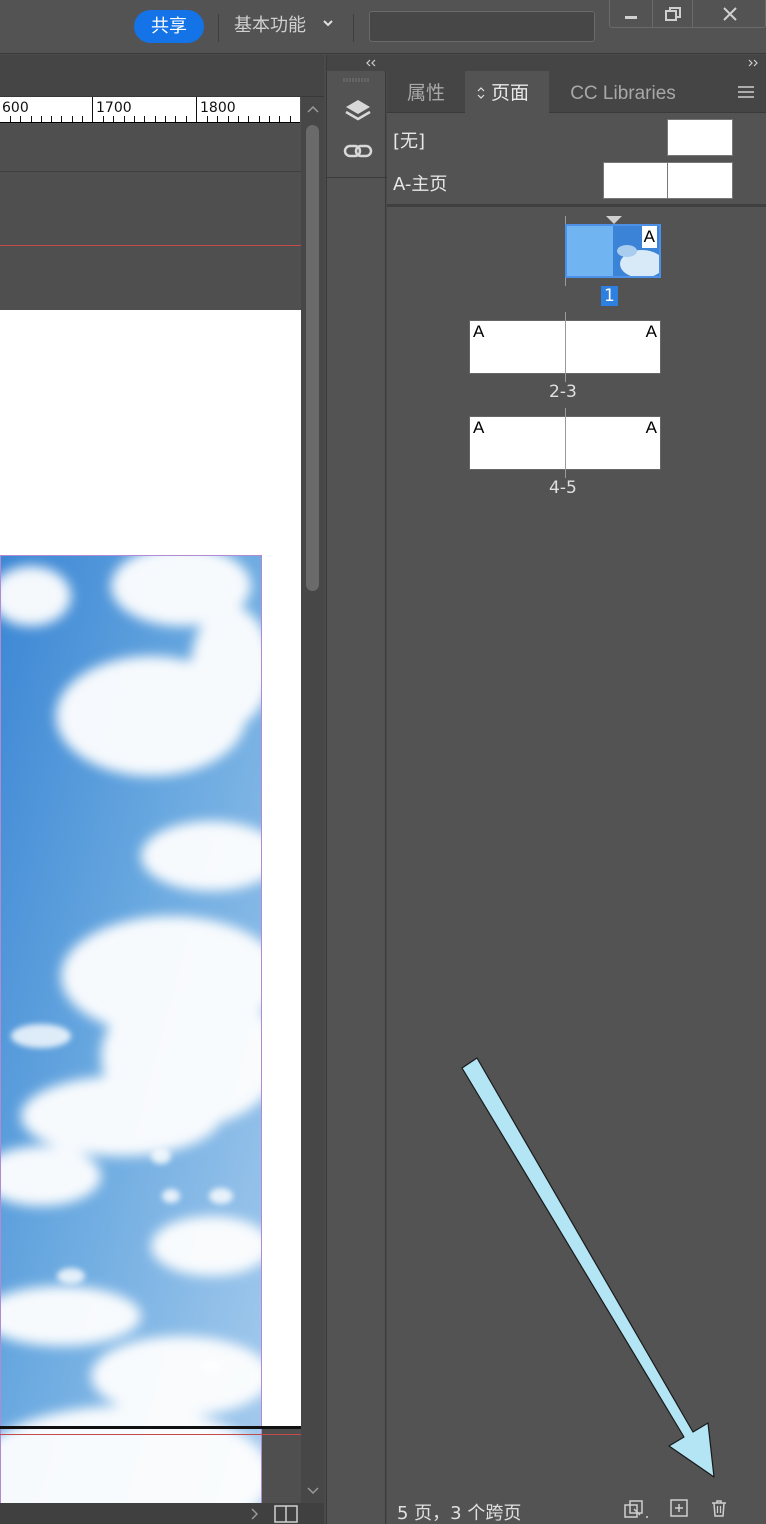 Image resolution: width=766 pixels, height=1524 pixels. I want to click on workspace-switcher: 基本功能, so click(270, 24).